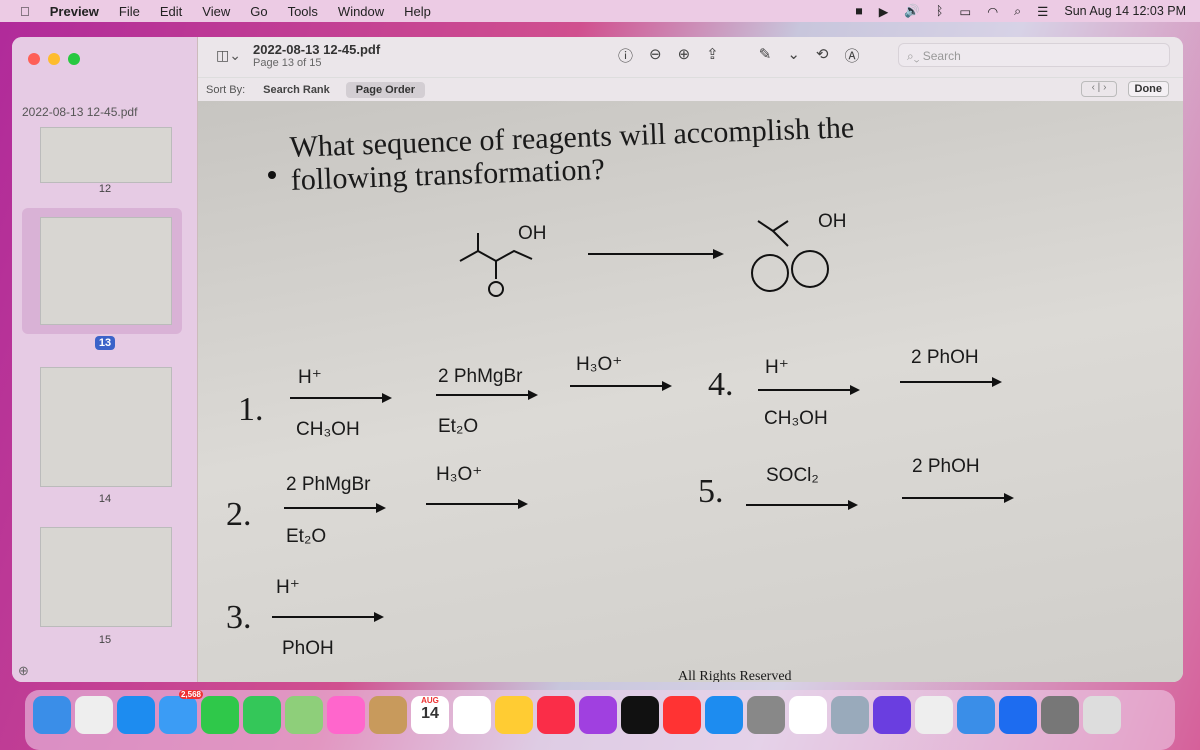  What do you see at coordinates (1125, 11) in the screenshot?
I see `clock: Sun Aug 14 12:03 PM` at bounding box center [1125, 11].